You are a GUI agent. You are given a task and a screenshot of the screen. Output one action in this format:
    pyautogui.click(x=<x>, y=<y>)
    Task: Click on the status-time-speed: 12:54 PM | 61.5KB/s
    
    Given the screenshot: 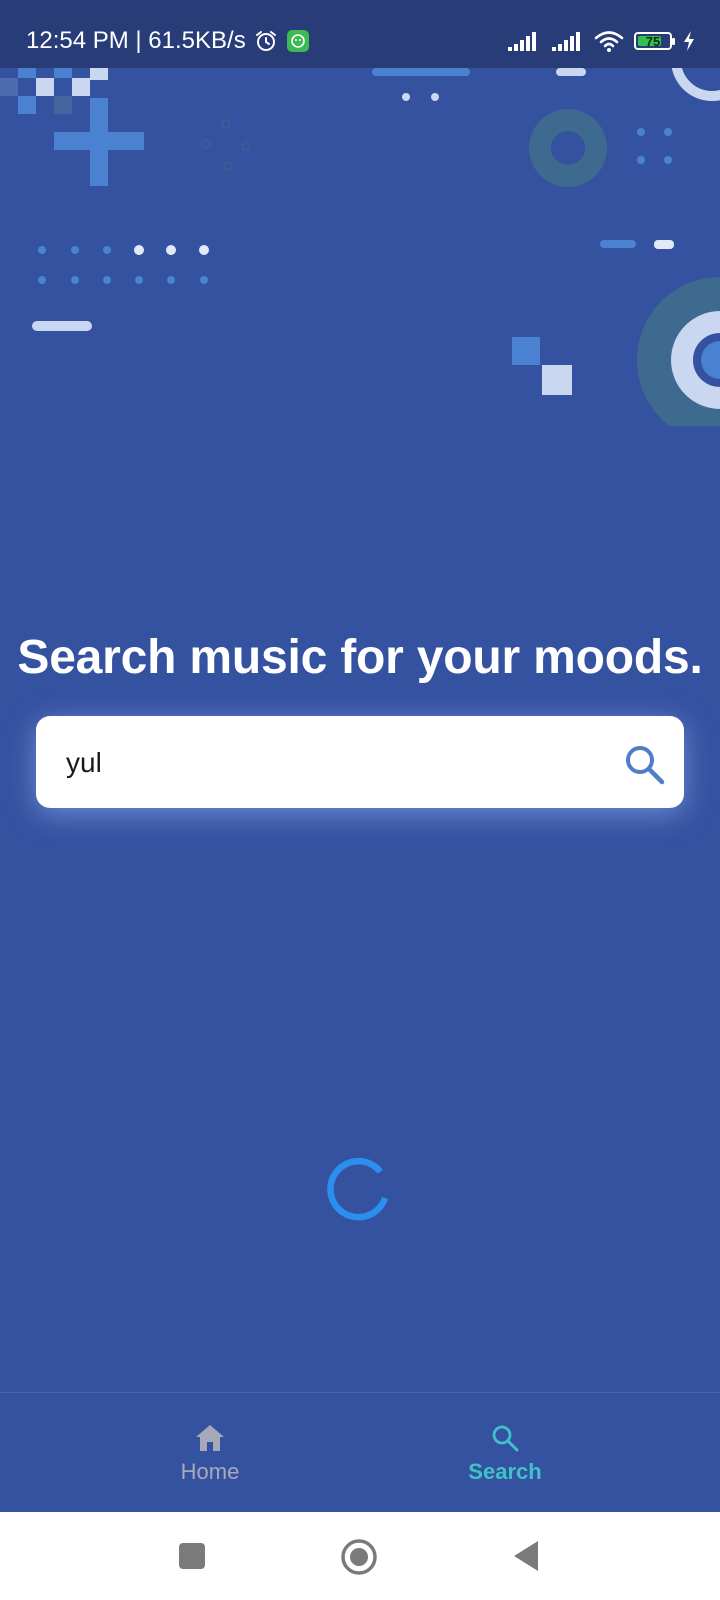 What is the action you would take?
    pyautogui.click(x=136, y=40)
    